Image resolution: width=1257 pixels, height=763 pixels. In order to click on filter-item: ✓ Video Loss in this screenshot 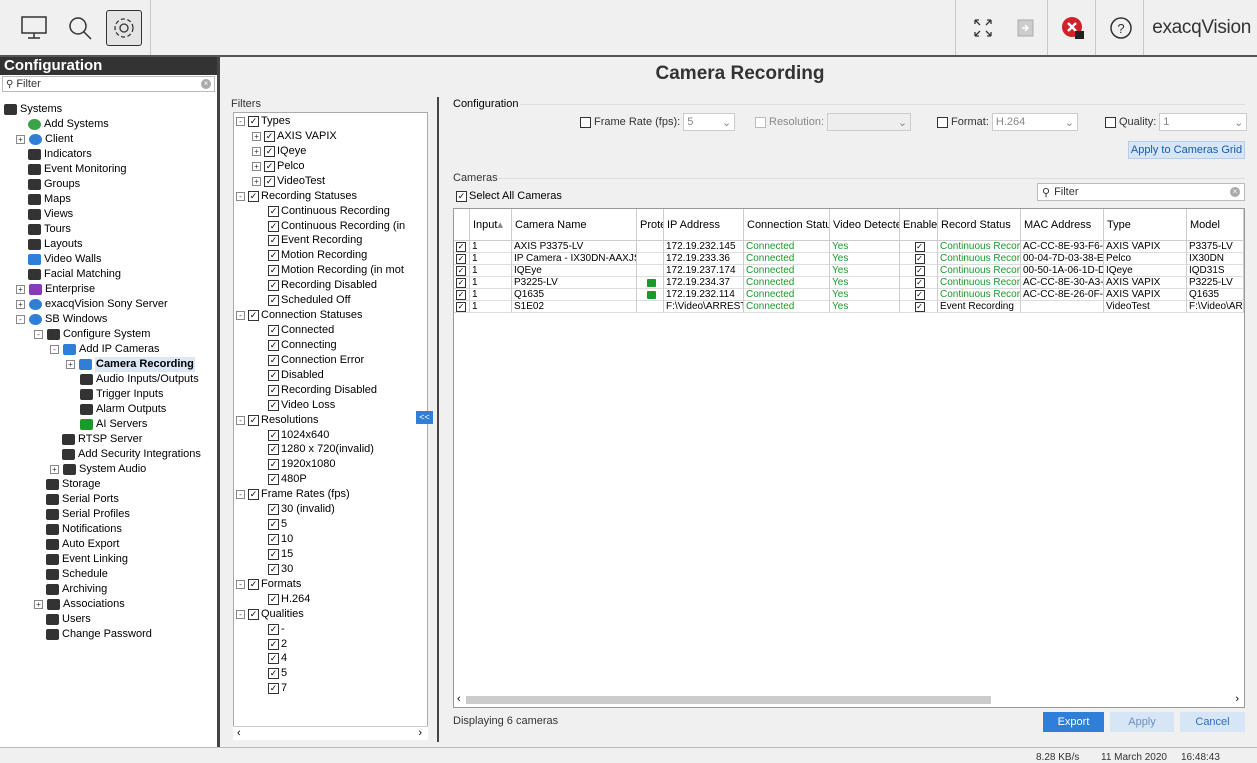, I will do `click(301, 405)`.